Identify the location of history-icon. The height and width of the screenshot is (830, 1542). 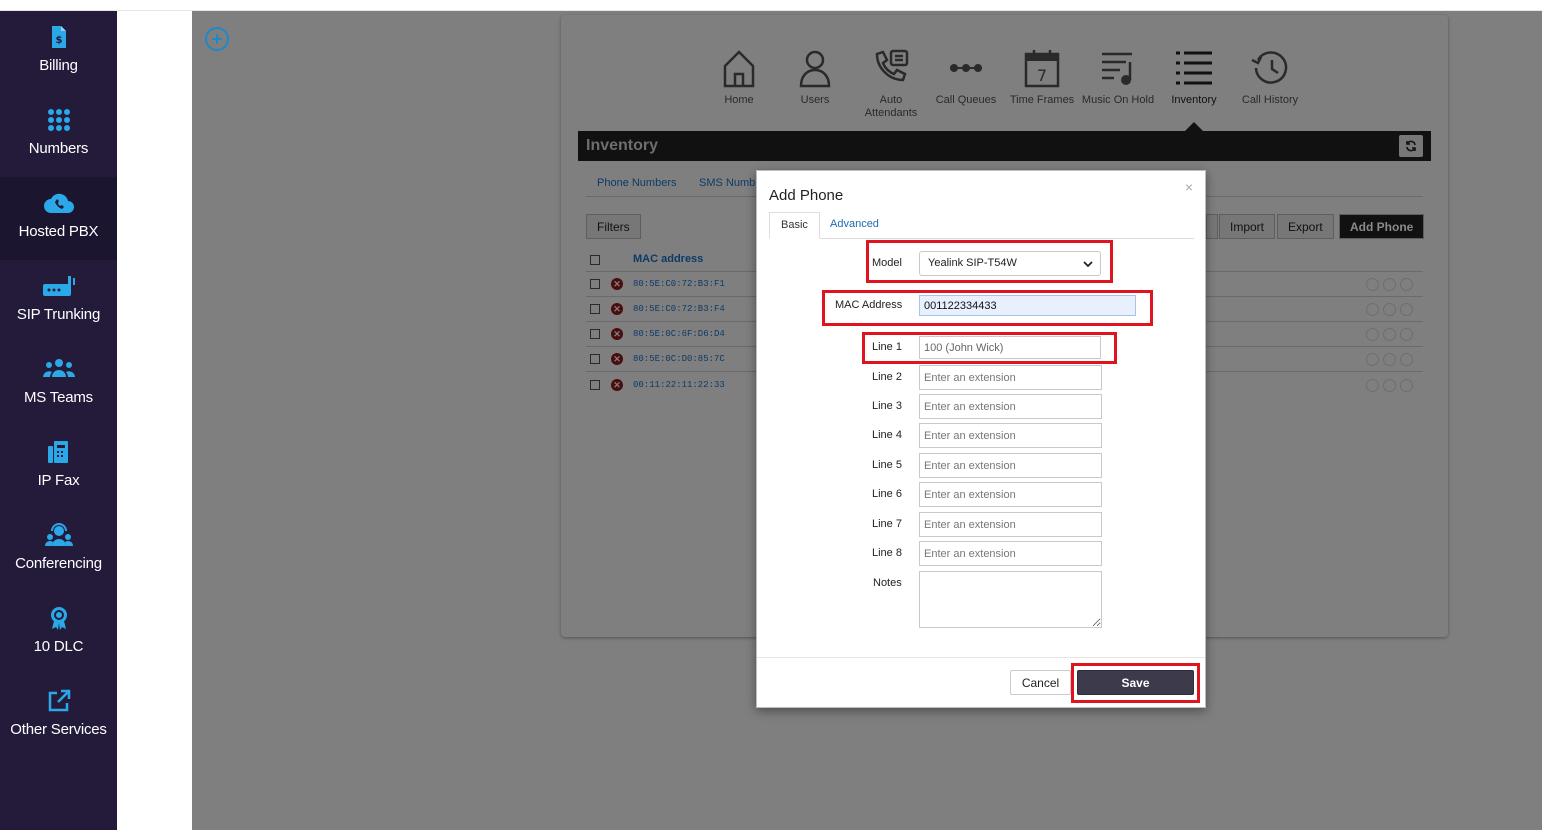
(1269, 67).